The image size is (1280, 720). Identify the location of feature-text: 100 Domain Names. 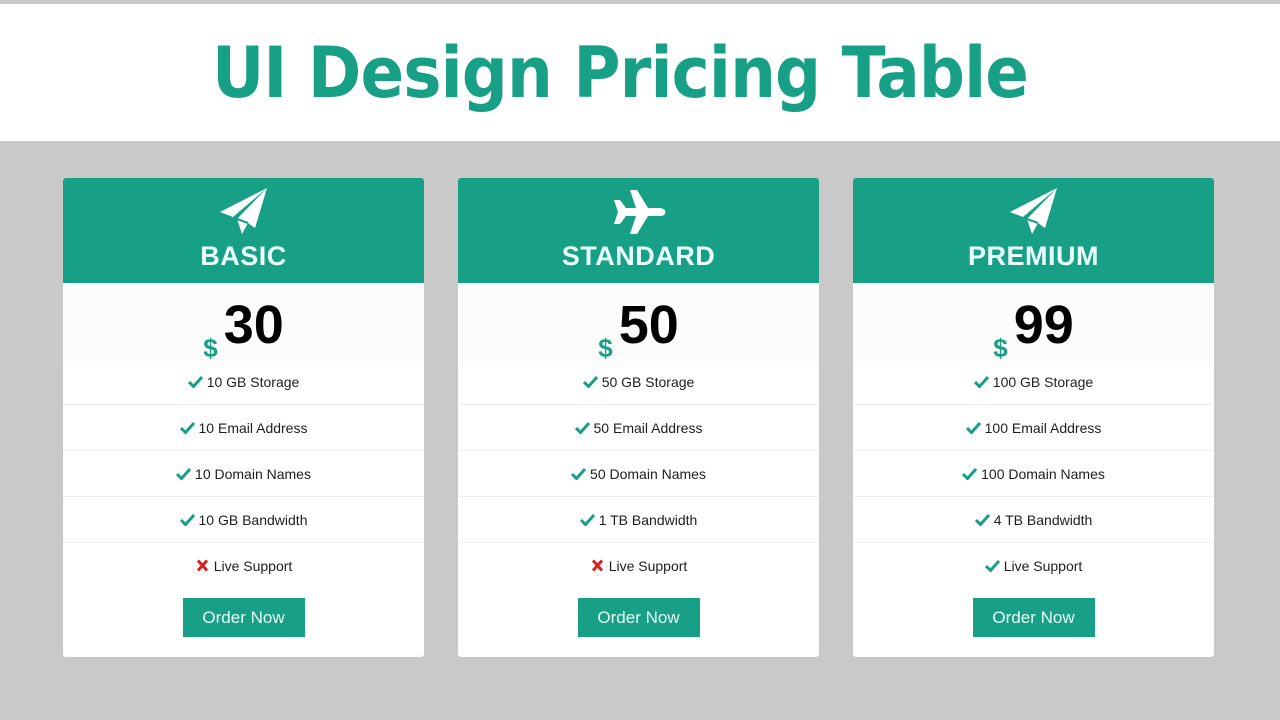
(1043, 474).